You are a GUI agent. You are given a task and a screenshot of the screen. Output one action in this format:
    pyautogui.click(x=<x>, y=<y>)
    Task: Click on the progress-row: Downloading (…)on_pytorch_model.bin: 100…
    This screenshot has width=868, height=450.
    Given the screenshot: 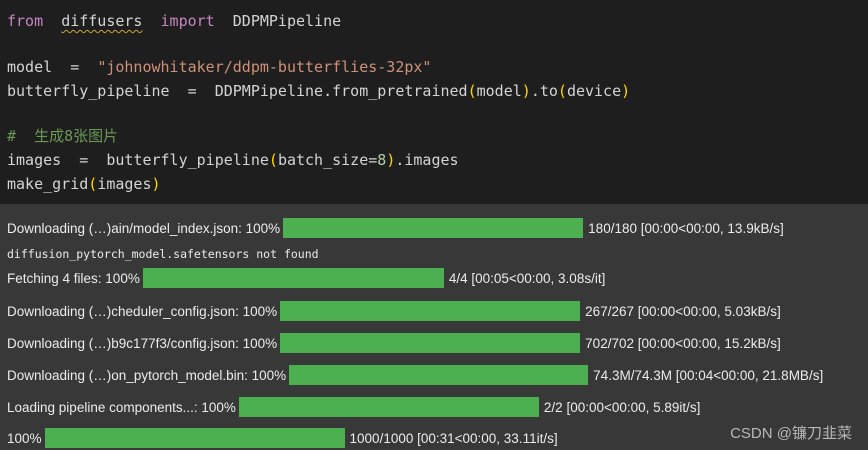 What is the action you would take?
    pyautogui.click(x=415, y=375)
    